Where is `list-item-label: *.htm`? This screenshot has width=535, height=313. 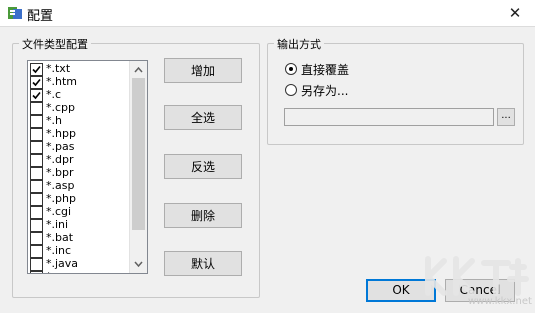 list-item-label: *.htm is located at coordinates (61, 81).